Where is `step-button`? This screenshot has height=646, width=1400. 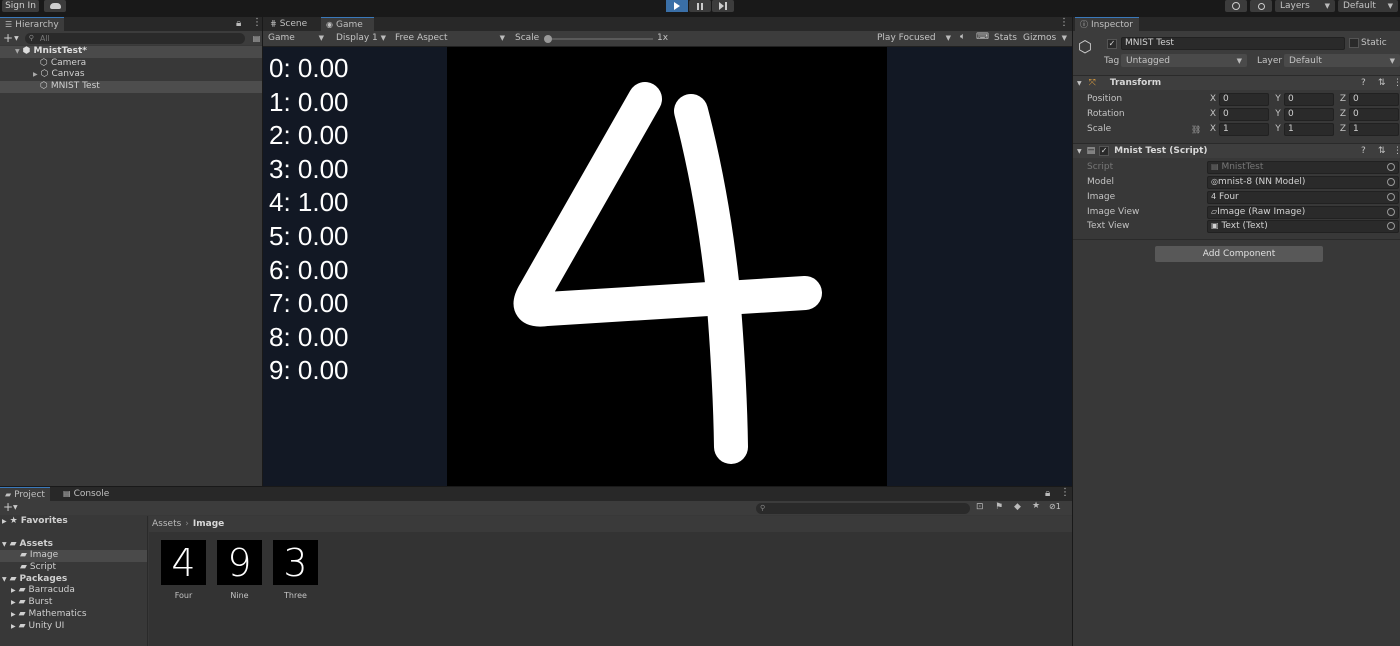
step-button is located at coordinates (723, 6).